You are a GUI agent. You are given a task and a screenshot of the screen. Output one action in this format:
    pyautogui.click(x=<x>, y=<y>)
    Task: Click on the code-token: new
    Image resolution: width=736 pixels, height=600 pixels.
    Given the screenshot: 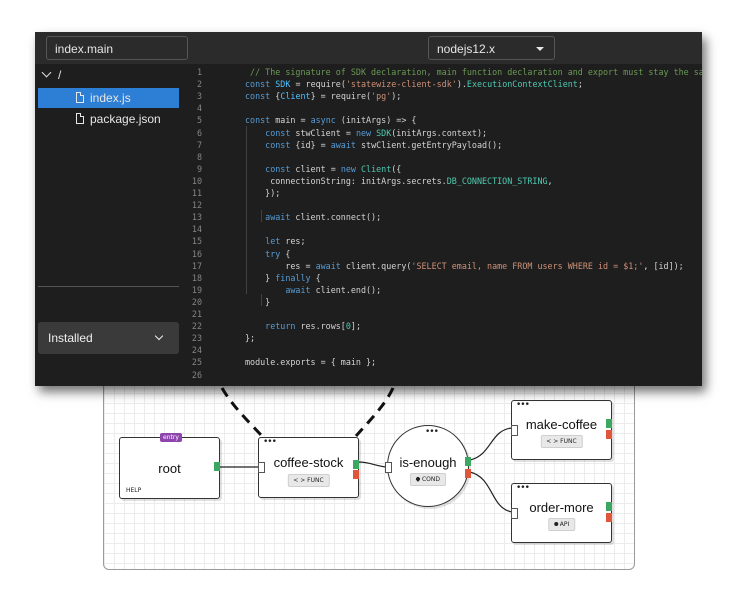 What is the action you would take?
    pyautogui.click(x=366, y=132)
    